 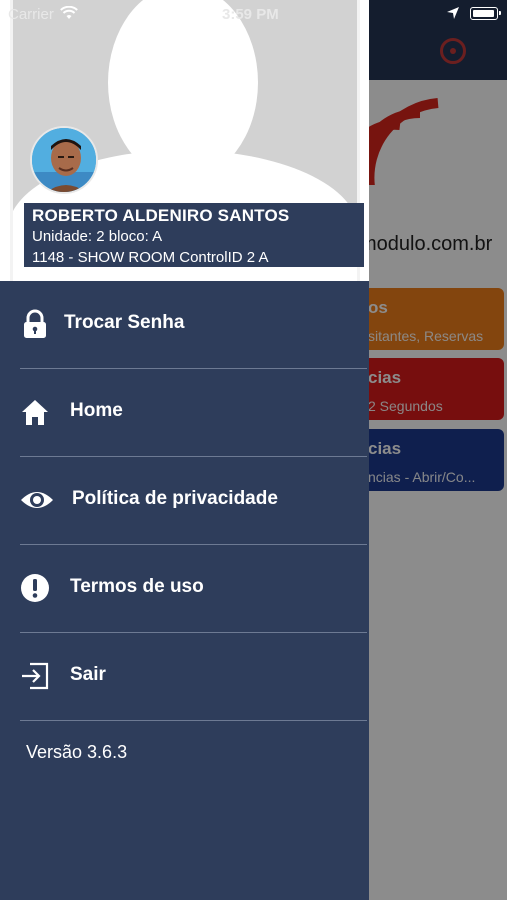 I want to click on battery-icon, so click(x=485, y=13).